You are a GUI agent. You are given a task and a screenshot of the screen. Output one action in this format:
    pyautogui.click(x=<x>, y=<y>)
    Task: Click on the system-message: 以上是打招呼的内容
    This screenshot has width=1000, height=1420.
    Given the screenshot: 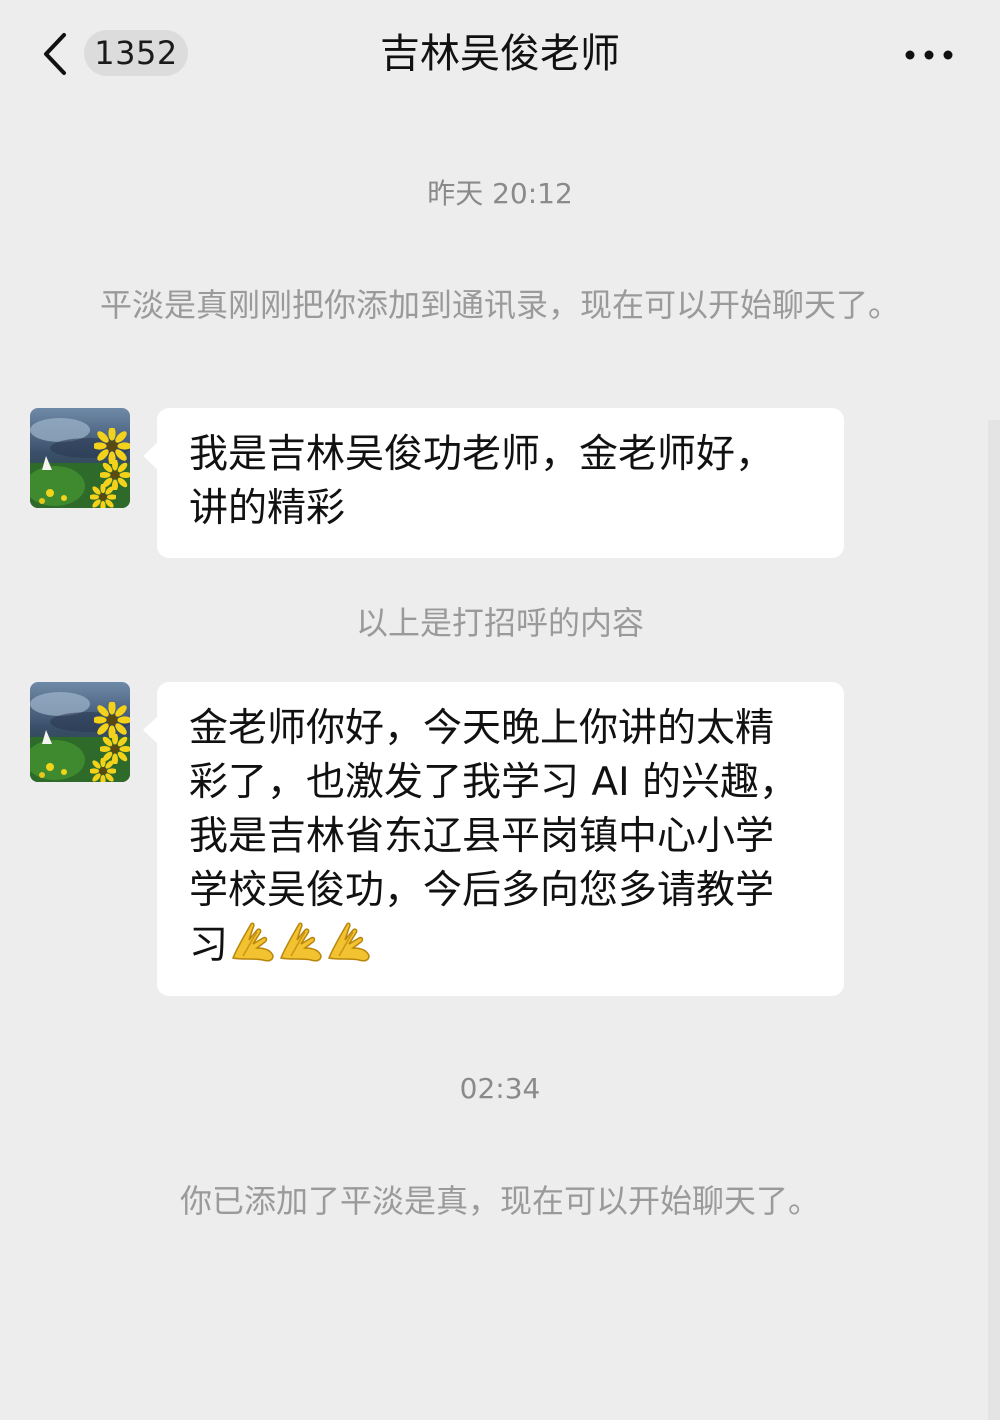 What is the action you would take?
    pyautogui.click(x=499, y=623)
    